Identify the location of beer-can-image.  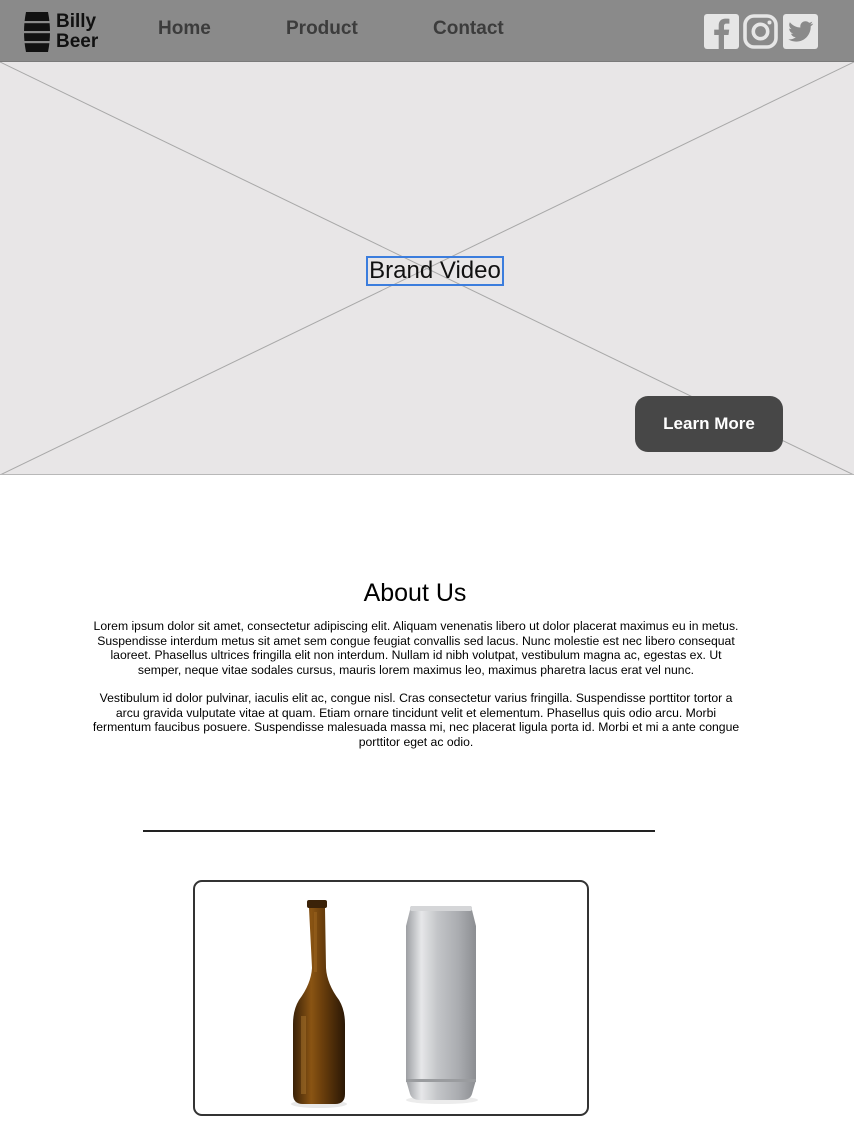
(442, 1005).